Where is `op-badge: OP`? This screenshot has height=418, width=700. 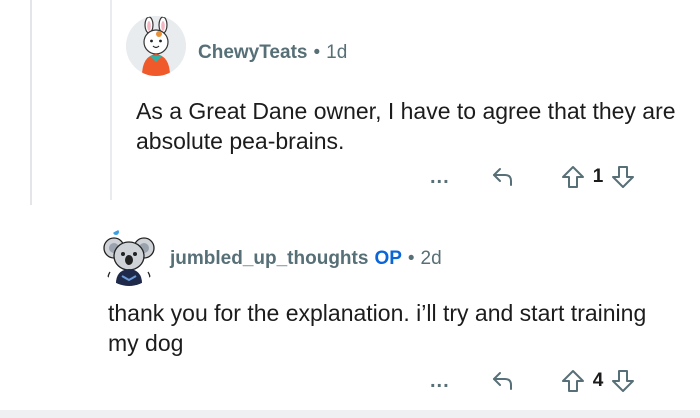
op-badge: OP is located at coordinates (388, 258).